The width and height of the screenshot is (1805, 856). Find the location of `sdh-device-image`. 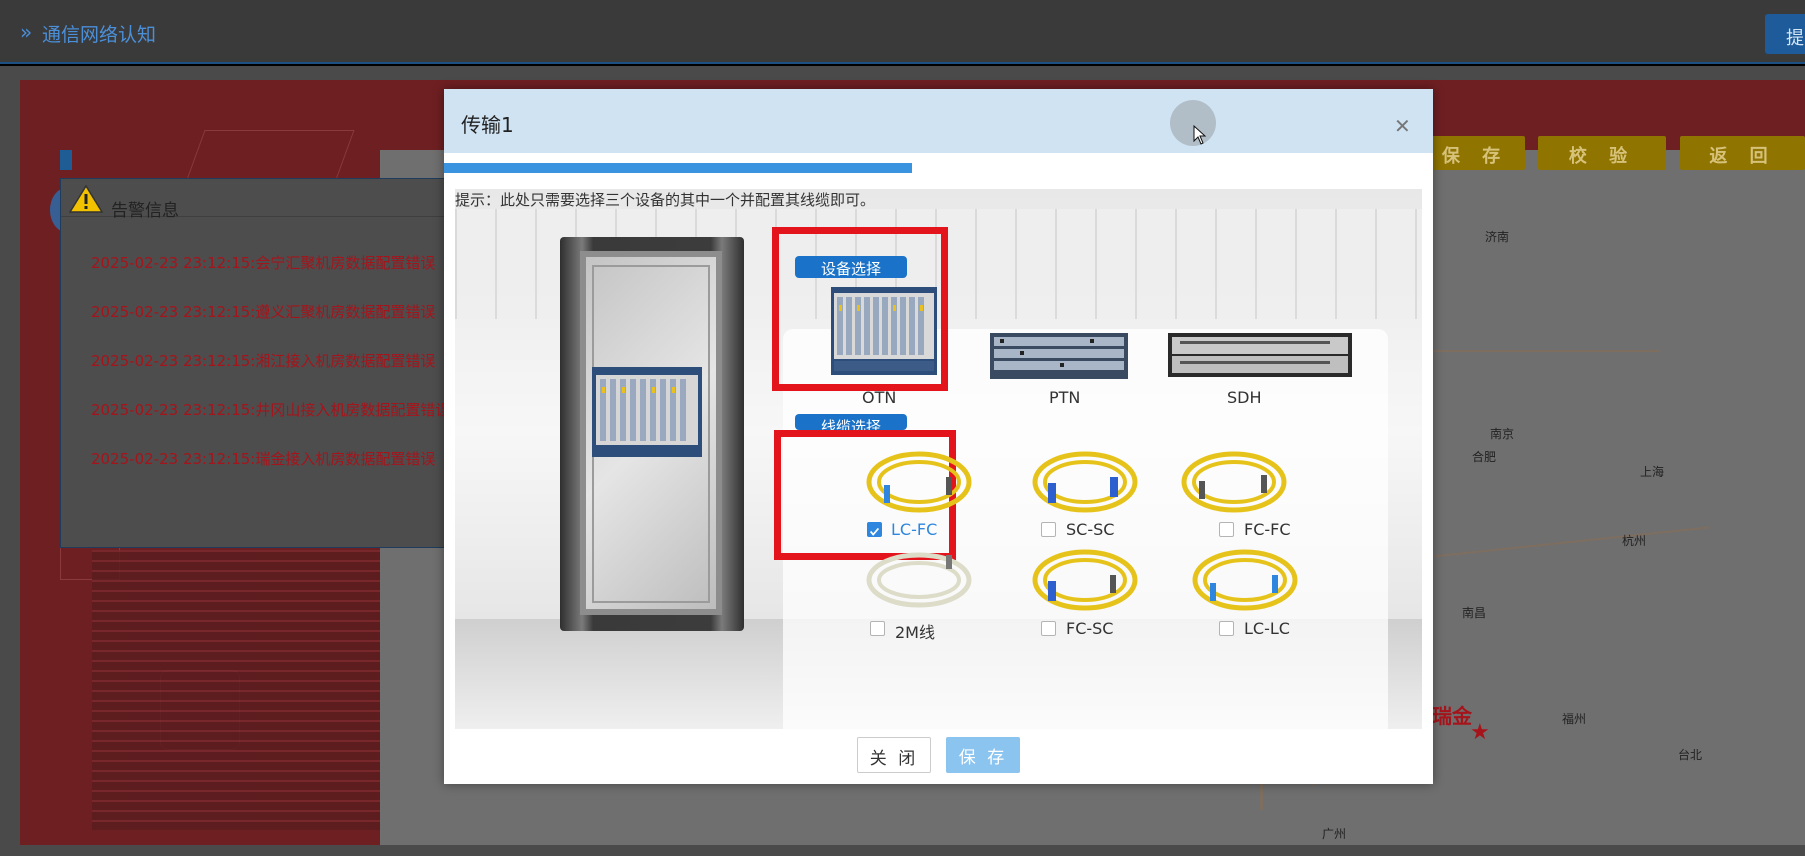

sdh-device-image is located at coordinates (1260, 355).